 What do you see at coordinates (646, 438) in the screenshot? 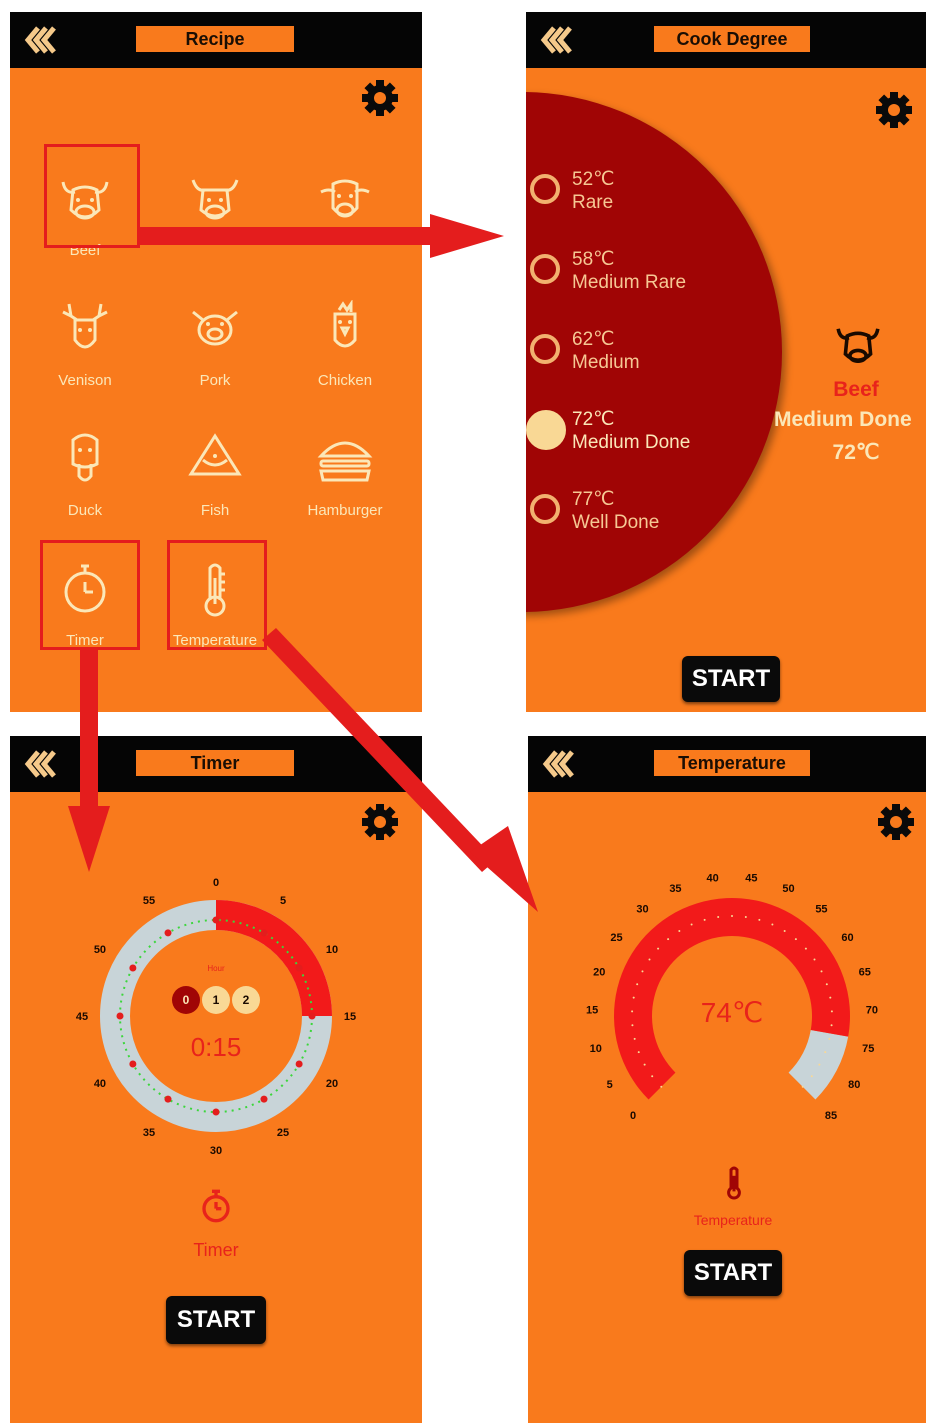
I see `degree-option-medium-done: 72℃ Medium Done` at bounding box center [646, 438].